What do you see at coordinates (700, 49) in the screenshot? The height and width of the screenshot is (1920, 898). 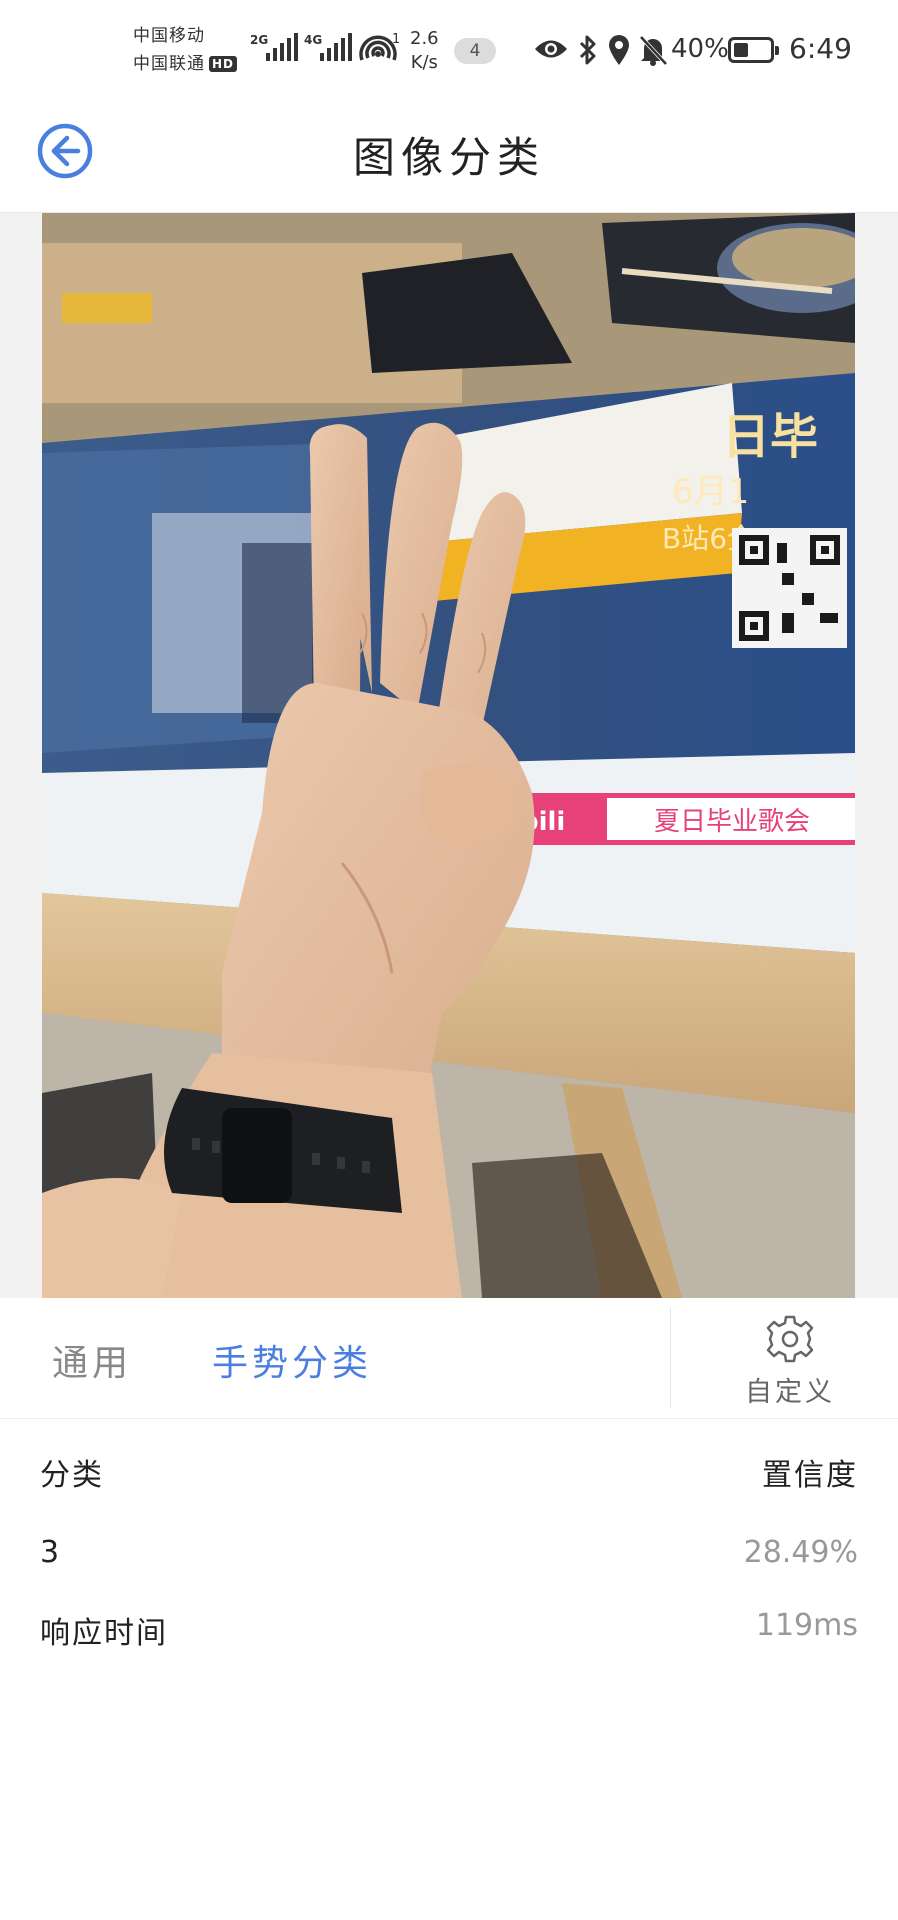 I see `battery-percent: 40%` at bounding box center [700, 49].